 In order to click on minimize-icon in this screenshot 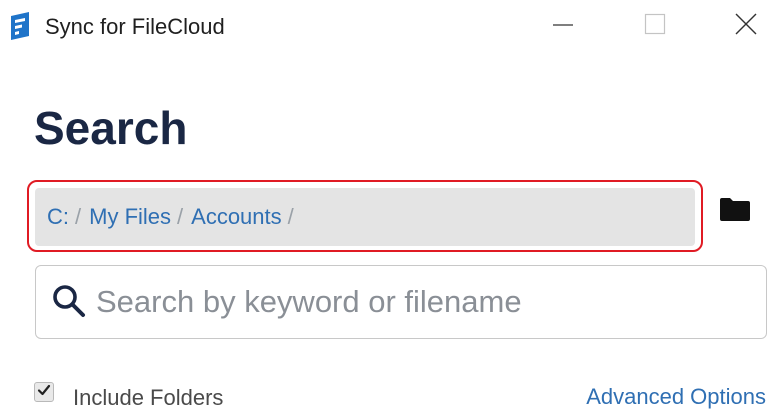, I will do `click(563, 26)`.